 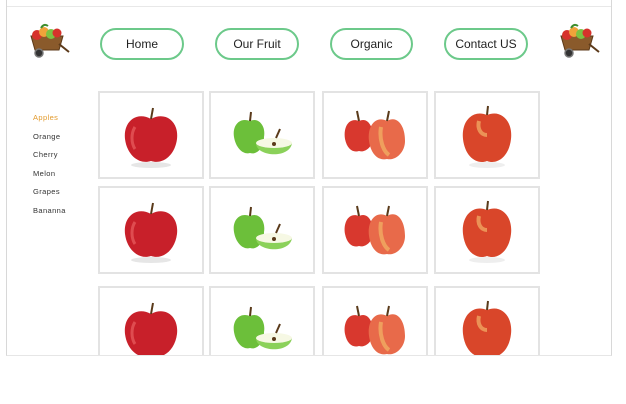 I want to click on sidebar-item-grapes: Grapes, so click(x=49, y=196).